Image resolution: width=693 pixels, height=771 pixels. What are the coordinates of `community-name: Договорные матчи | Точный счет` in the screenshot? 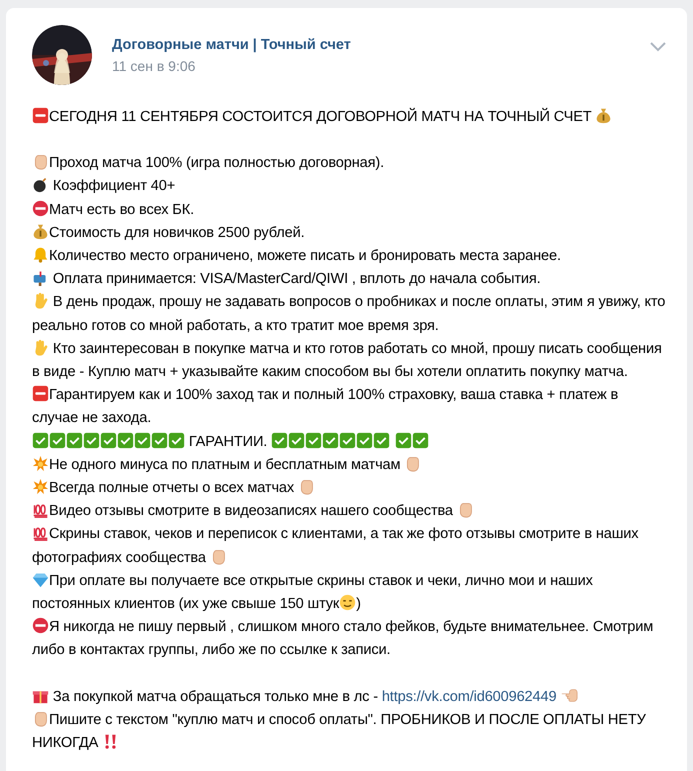 It's located at (370, 44).